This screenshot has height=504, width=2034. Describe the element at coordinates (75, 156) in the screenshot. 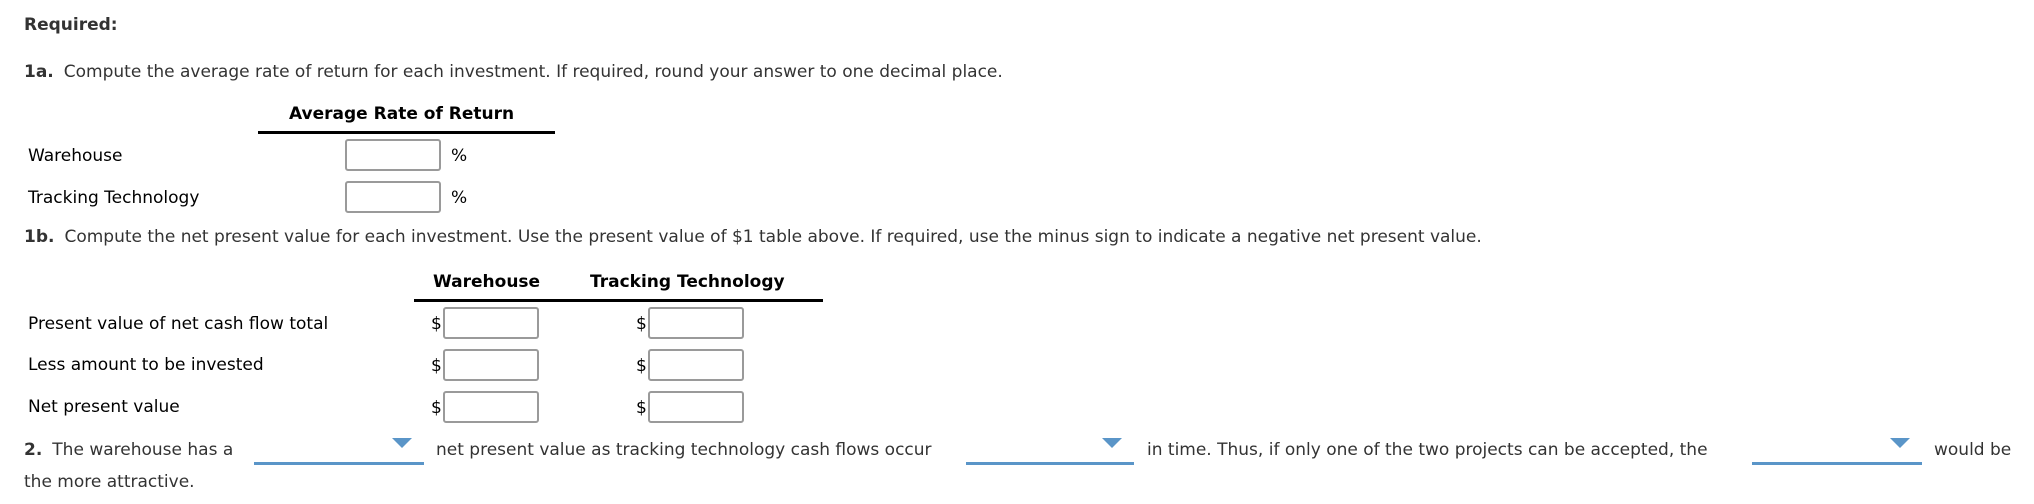

I see `row-label-warehouse: Warehouse` at that location.